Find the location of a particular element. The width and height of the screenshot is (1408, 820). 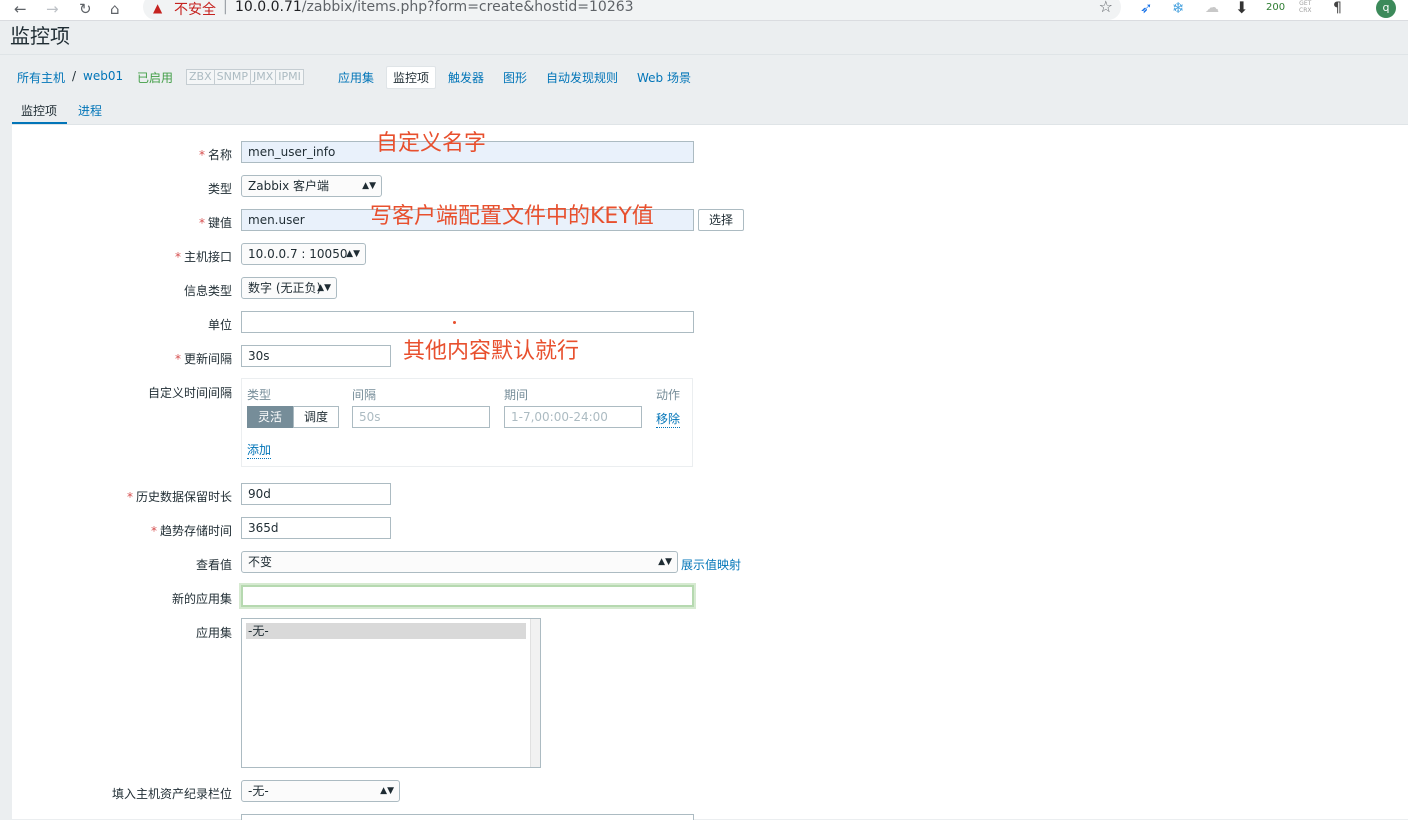

trends-input: 365d is located at coordinates (316, 528).